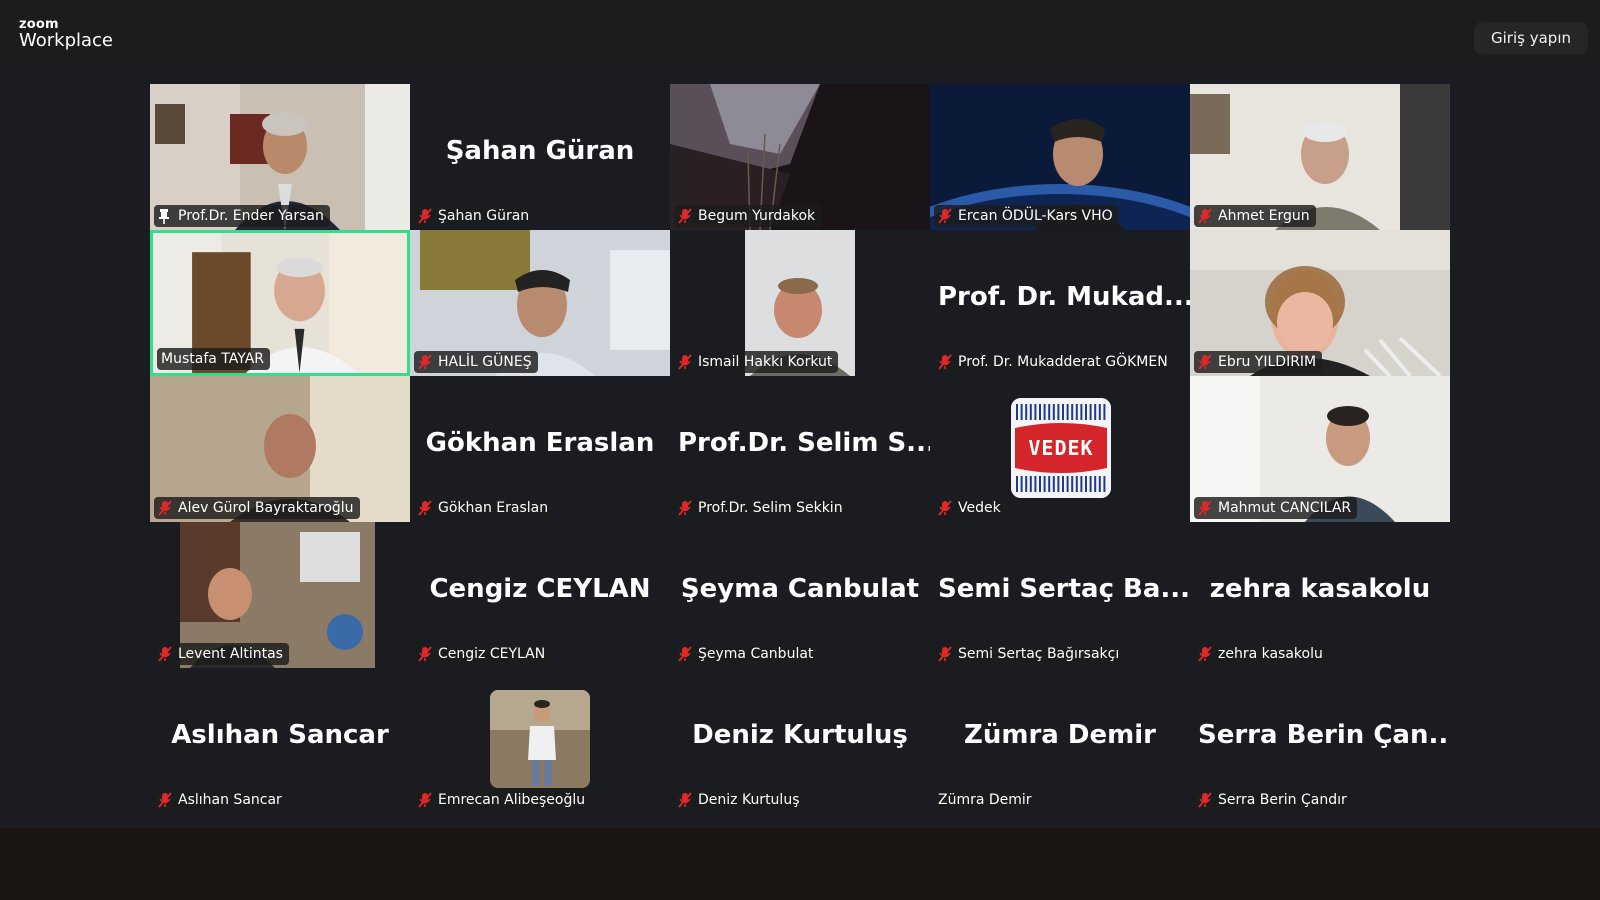  Describe the element at coordinates (485, 362) in the screenshot. I see `participant-name: HALİL GÜNEŞ` at that location.